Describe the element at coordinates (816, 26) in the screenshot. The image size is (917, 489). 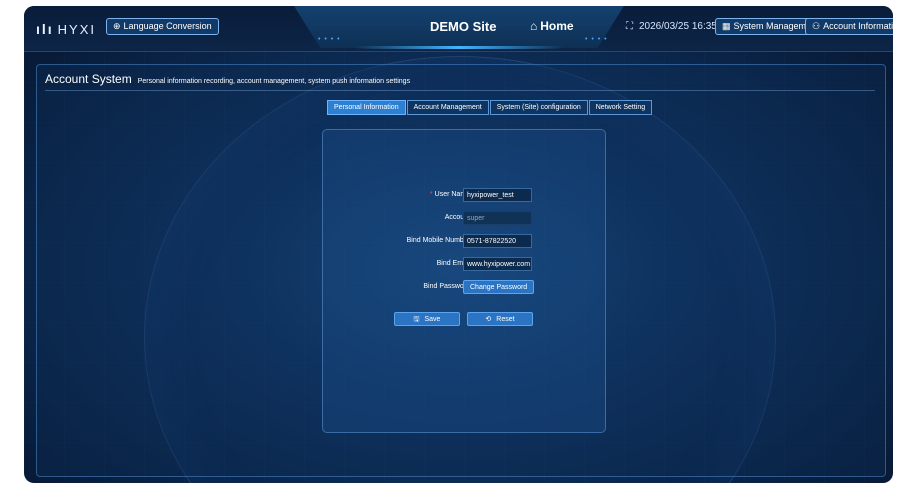
I see `user-icon: ⚇` at that location.